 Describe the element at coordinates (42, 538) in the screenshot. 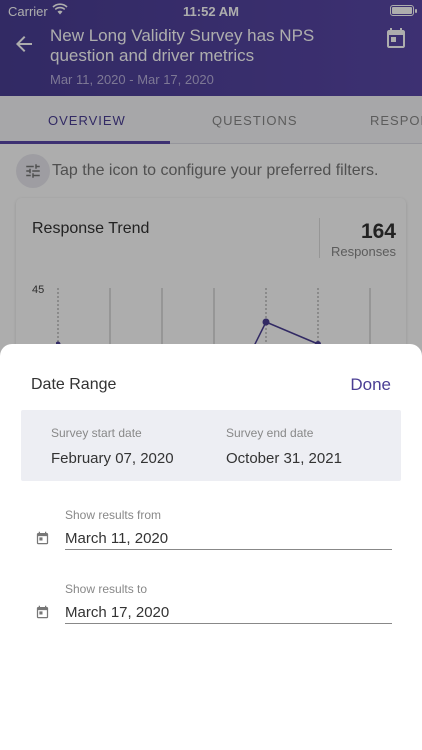

I see `calendar-from-icon` at that location.